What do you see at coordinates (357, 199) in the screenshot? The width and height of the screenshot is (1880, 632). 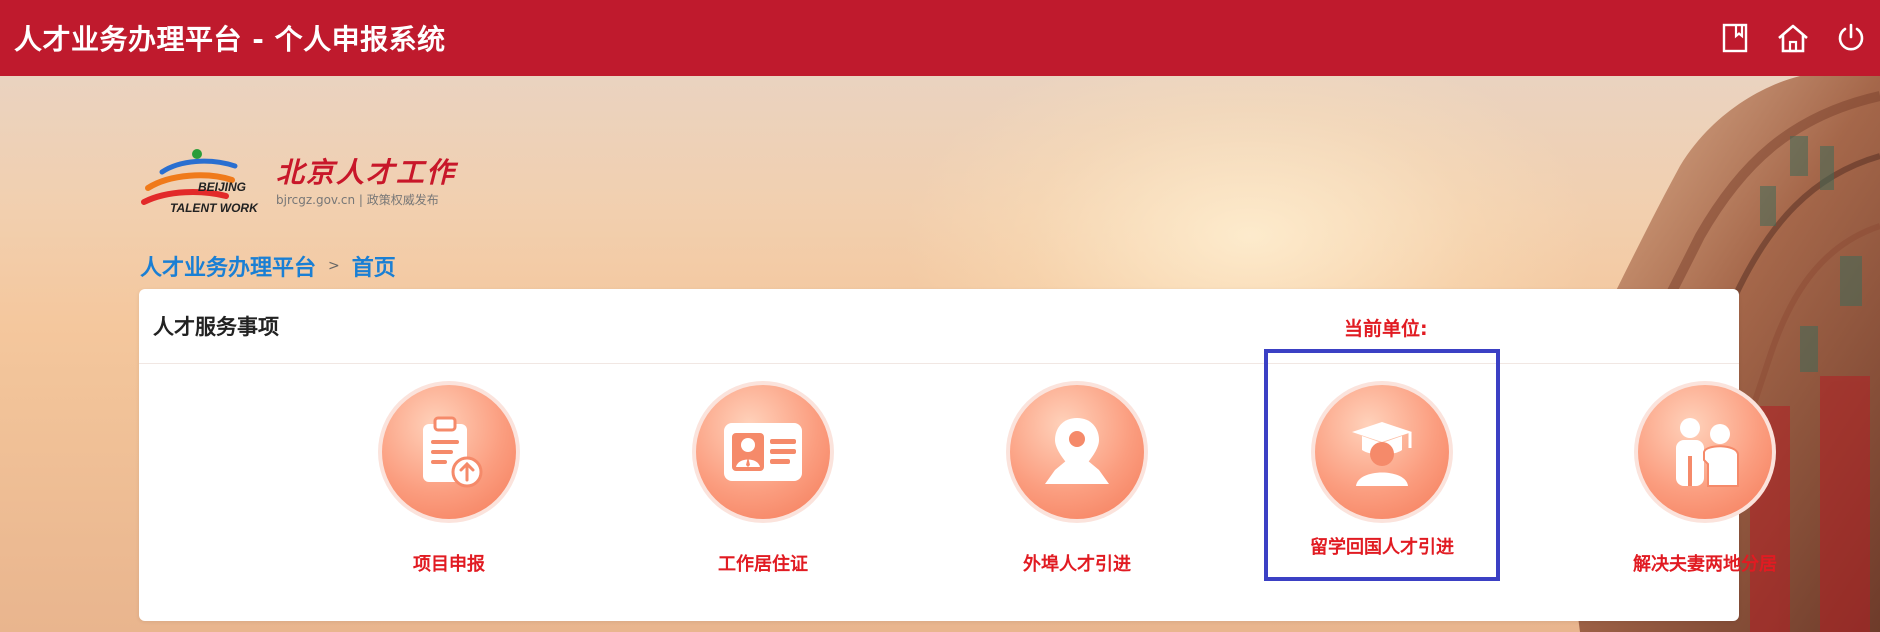 I see `logo-url: bjrcgz.gov.cn | 政策权威发布` at bounding box center [357, 199].